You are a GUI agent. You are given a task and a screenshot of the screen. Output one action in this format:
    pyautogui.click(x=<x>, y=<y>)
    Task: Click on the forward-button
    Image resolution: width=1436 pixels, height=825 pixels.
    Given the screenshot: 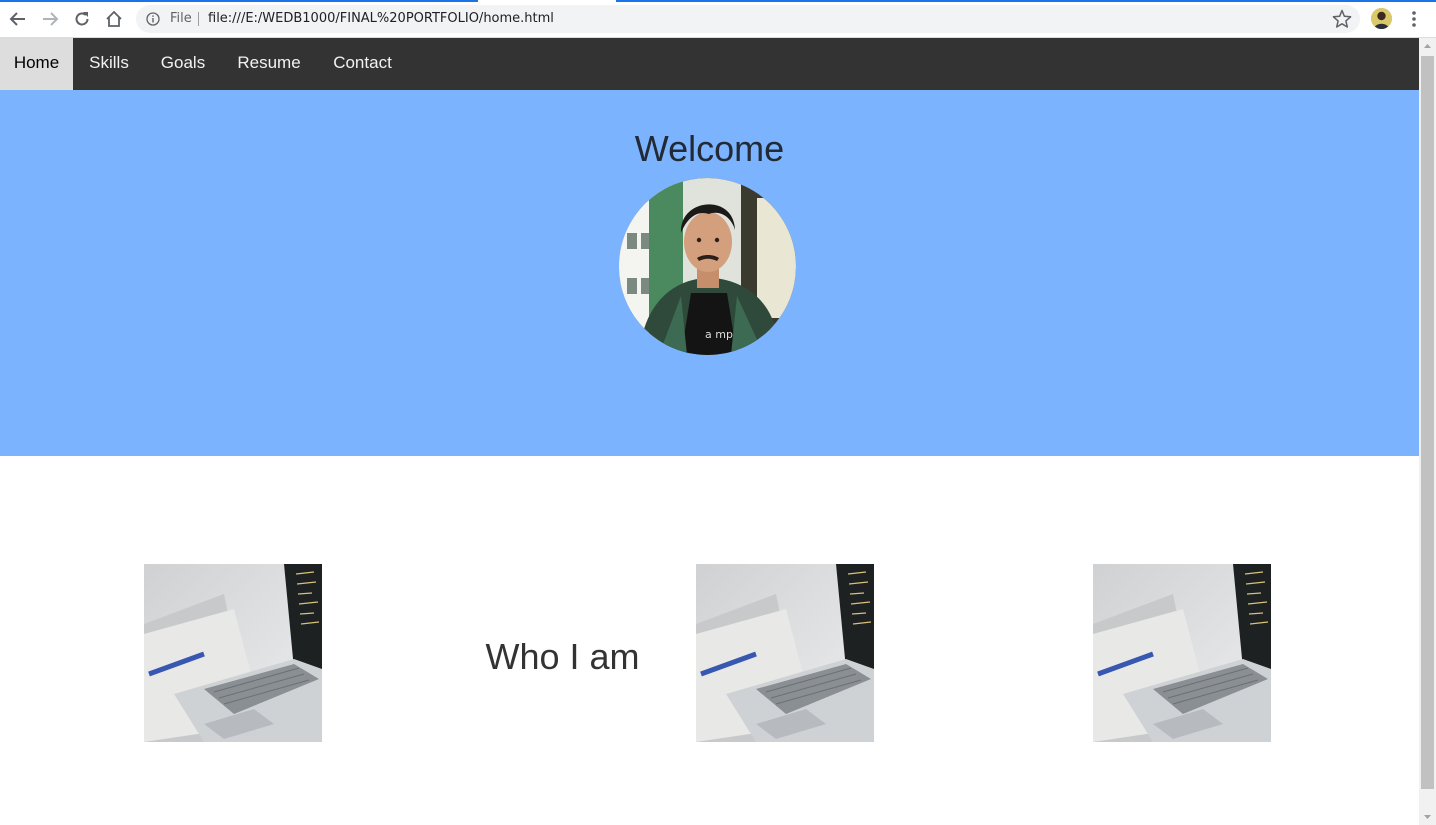 What is the action you would take?
    pyautogui.click(x=50, y=19)
    